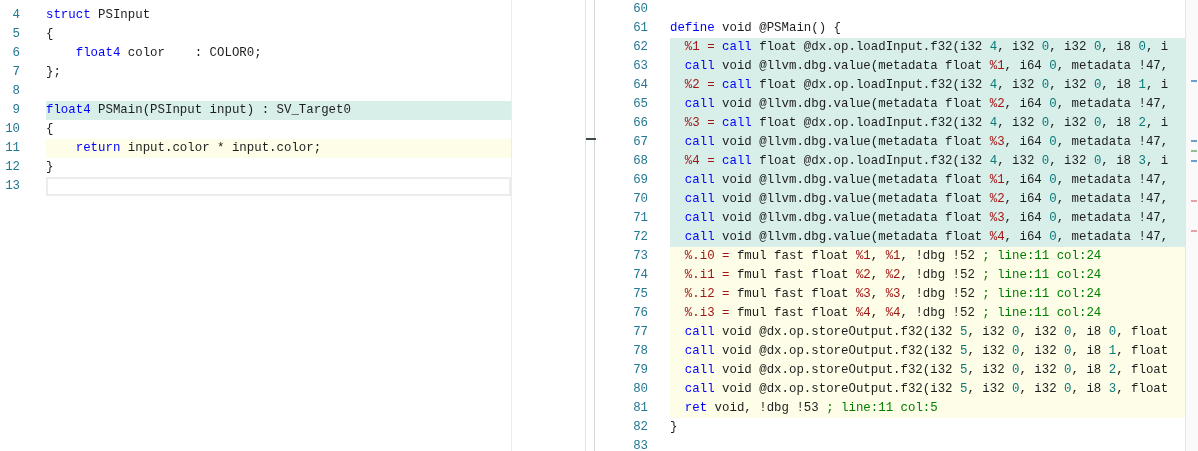 The image size is (1198, 451). I want to click on line-number: 74, so click(640, 275).